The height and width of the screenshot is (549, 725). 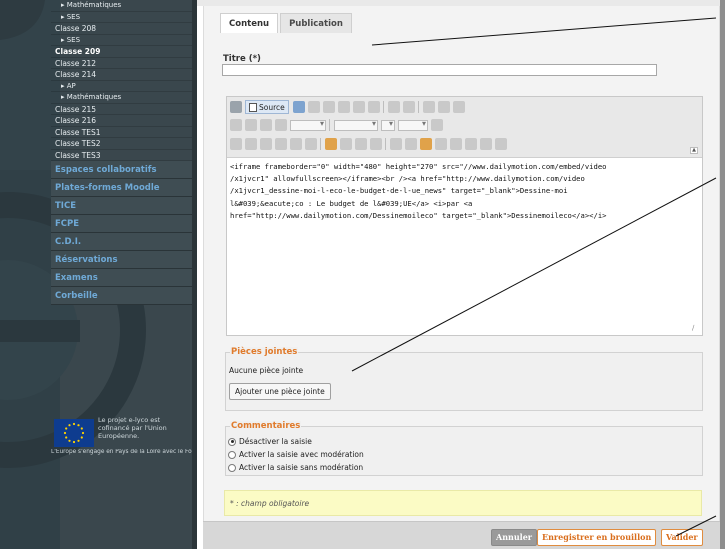 I want to click on paste-word-icon, so click(x=373, y=107).